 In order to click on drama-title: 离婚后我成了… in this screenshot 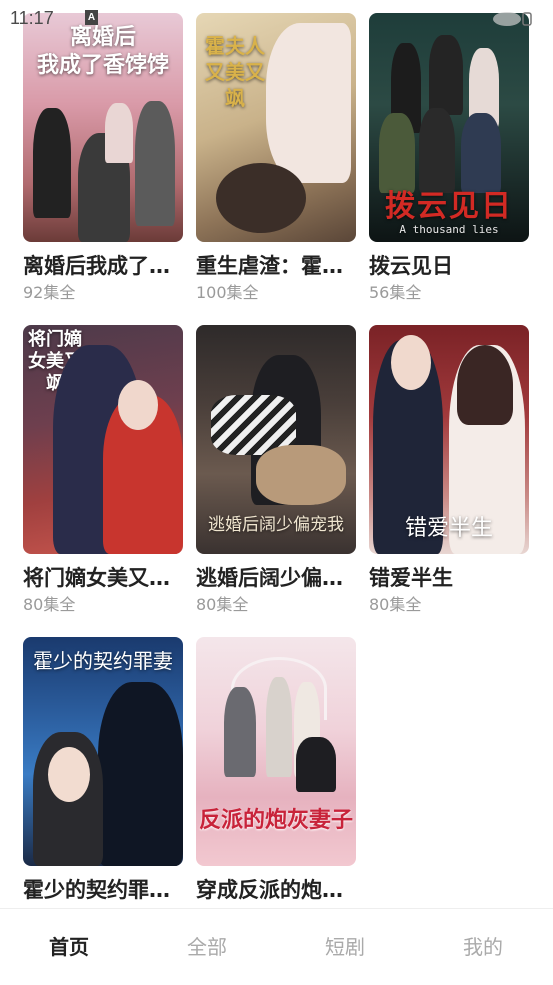, I will do `click(103, 266)`.